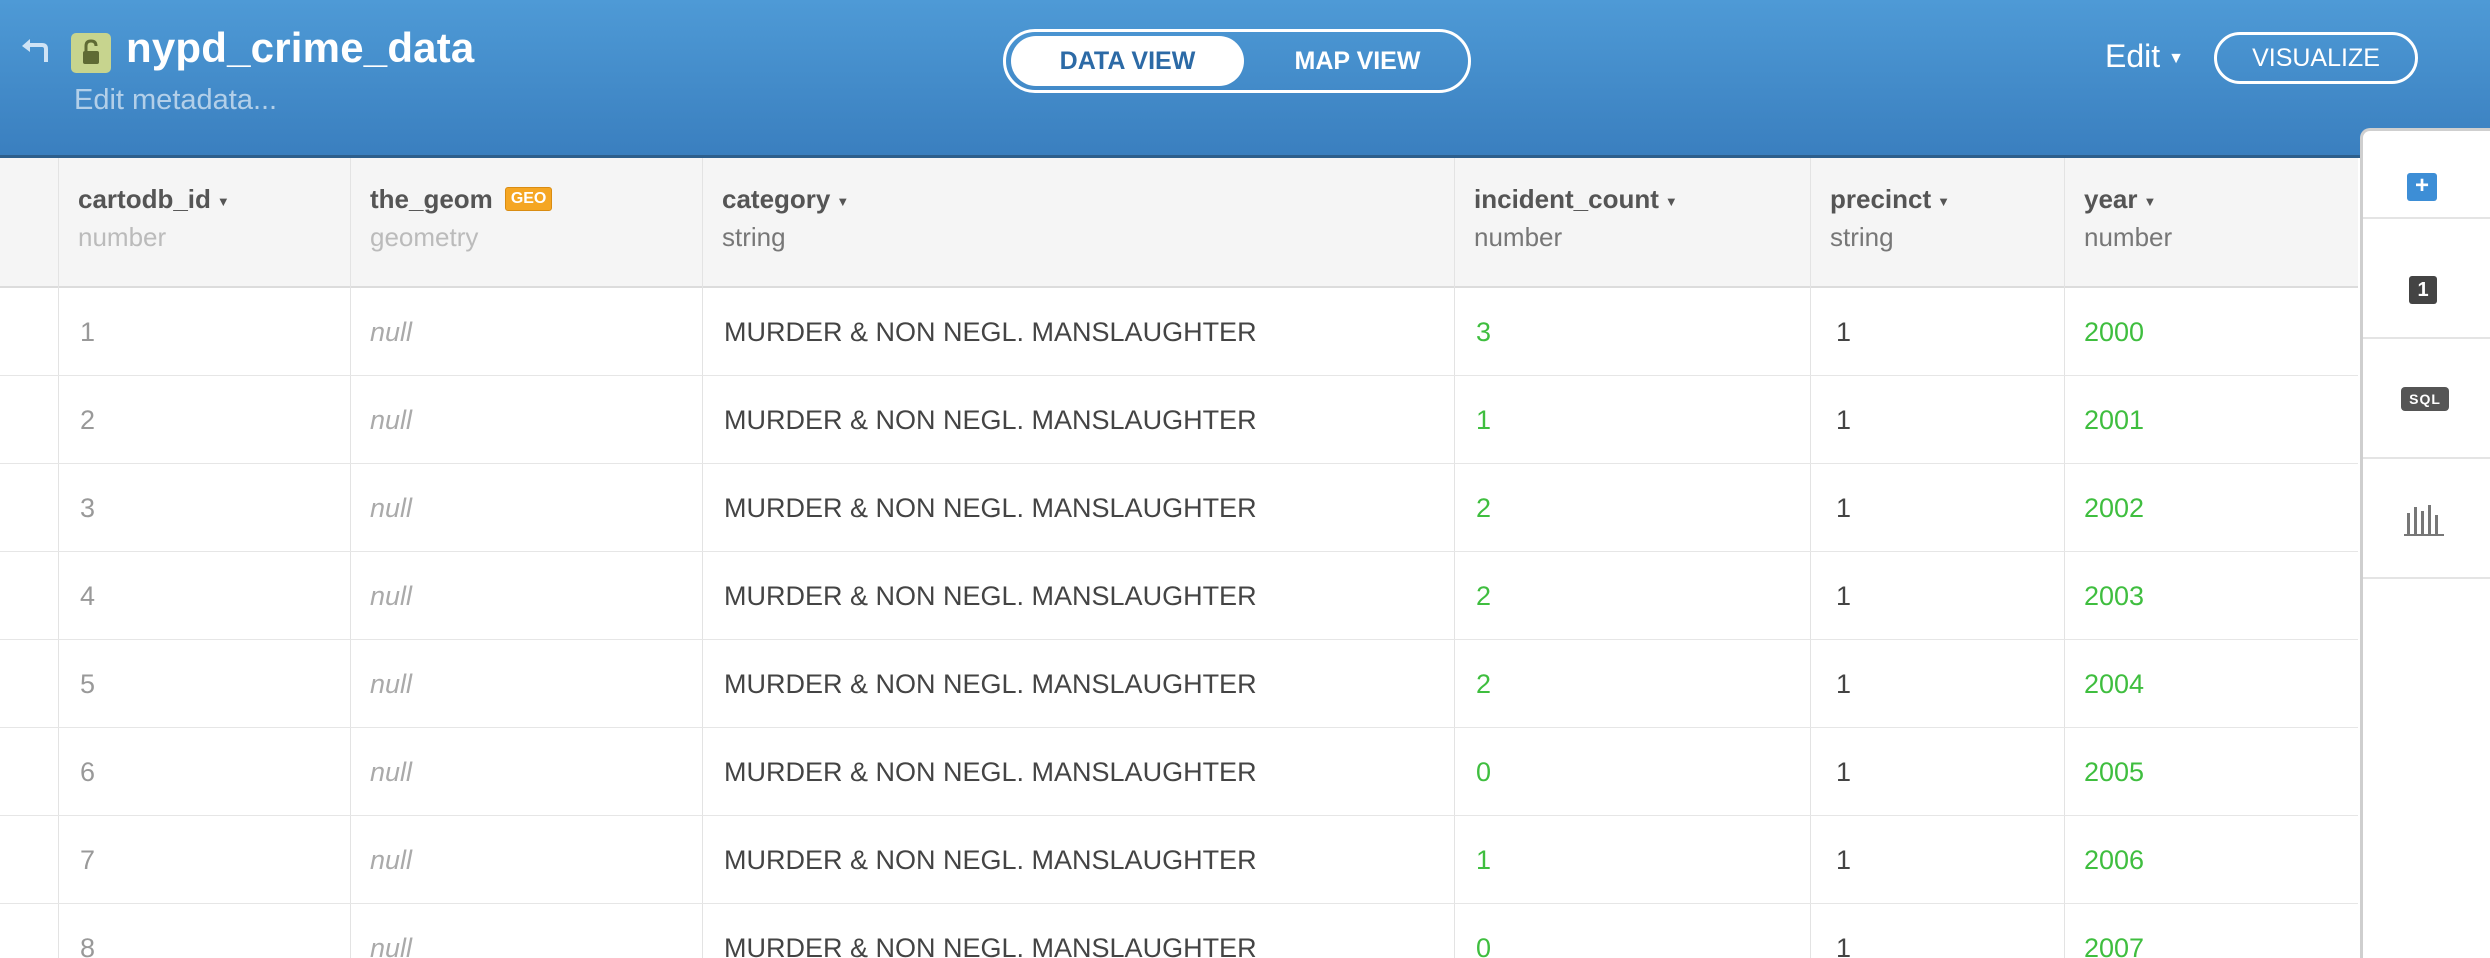  Describe the element at coordinates (1357, 61) in the screenshot. I see `map-view-tab: MAP VIEW` at that location.